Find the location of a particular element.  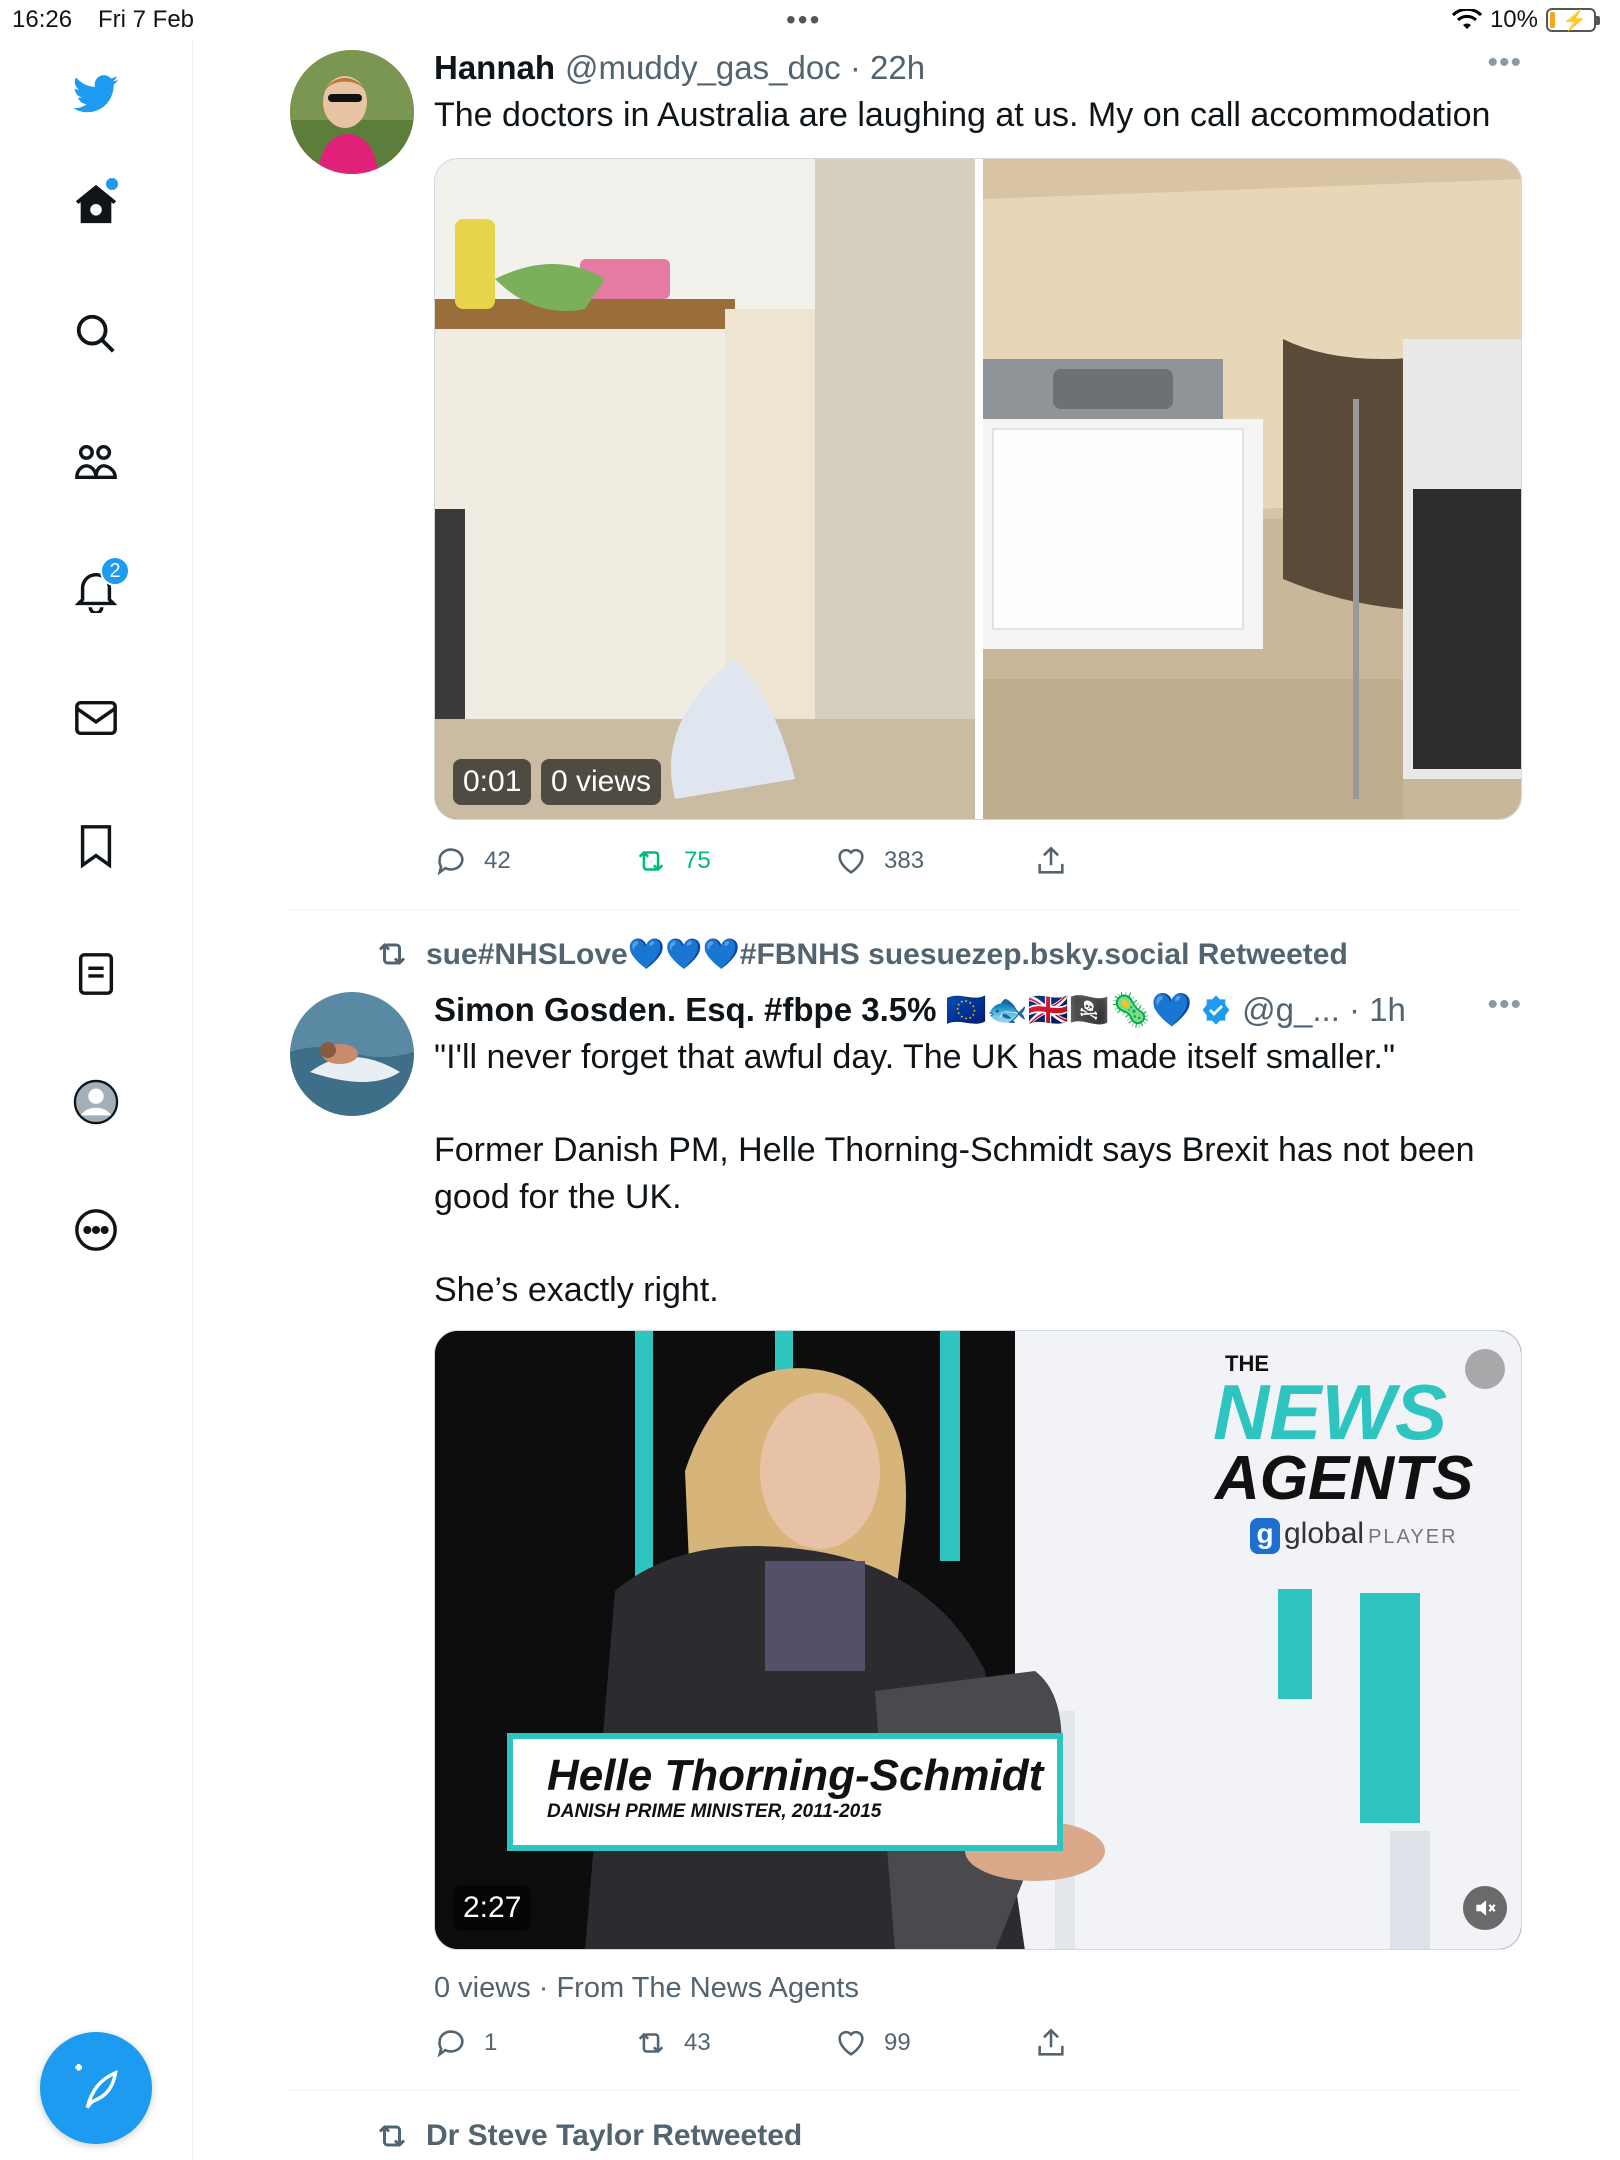

like-button: 383 is located at coordinates (934, 861).